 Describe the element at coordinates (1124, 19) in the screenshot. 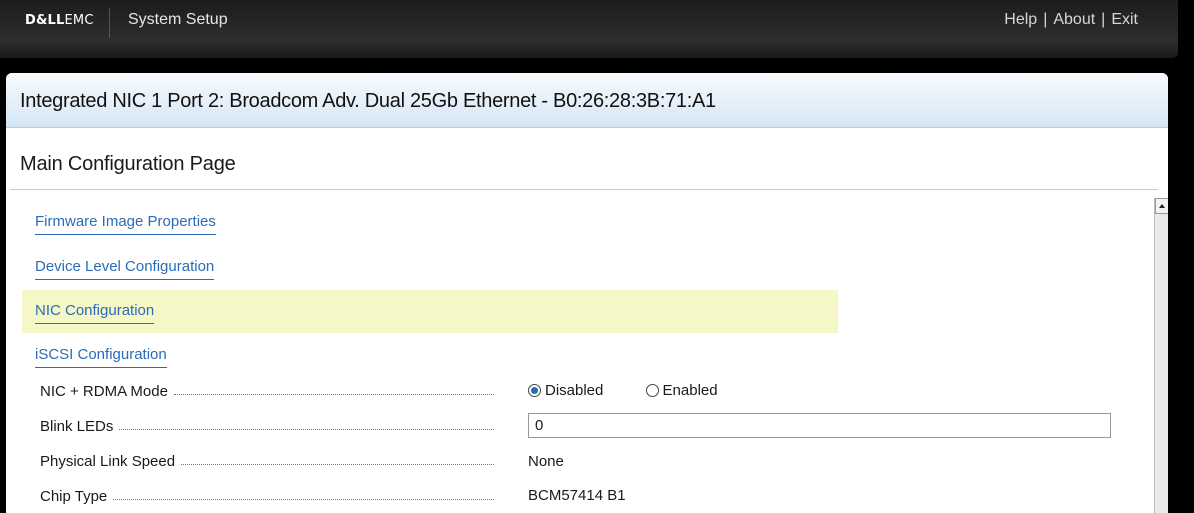

I see `exit-link: Exit` at that location.